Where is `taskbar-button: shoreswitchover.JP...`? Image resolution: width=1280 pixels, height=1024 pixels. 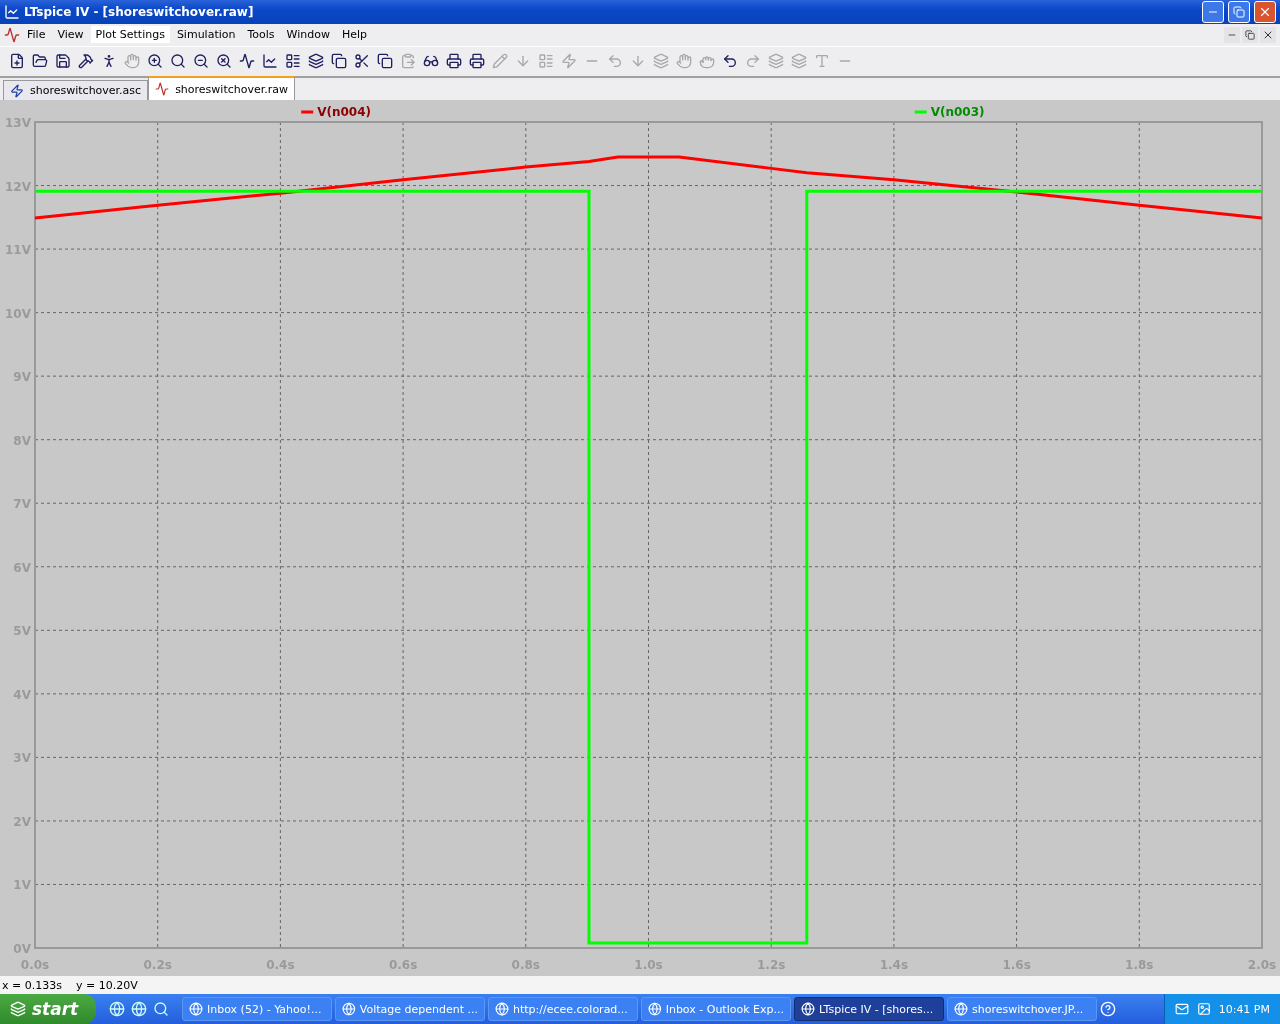
taskbar-button: shoreswitchover.JP... is located at coordinates (1022, 1009).